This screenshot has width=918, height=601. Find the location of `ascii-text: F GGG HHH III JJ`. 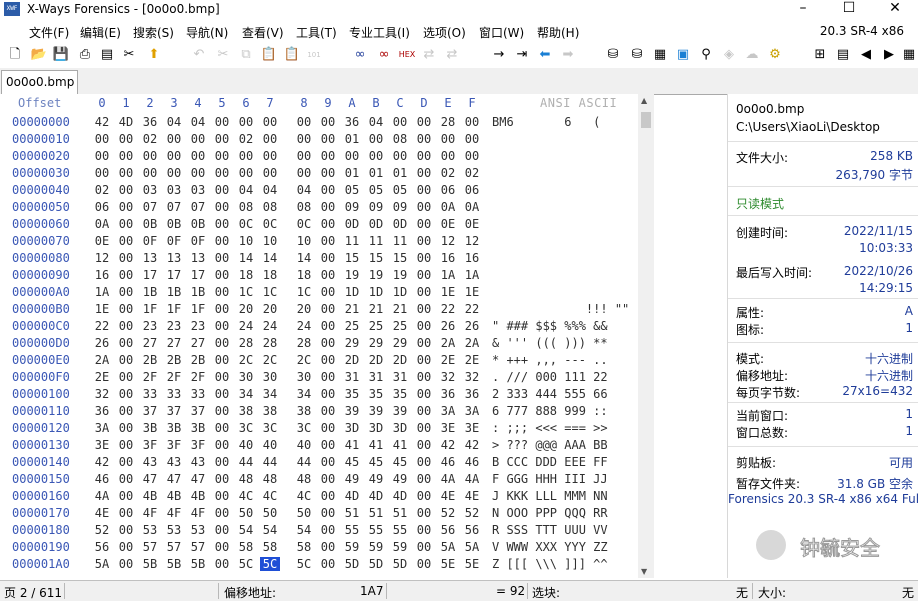

ascii-text: F GGG HHH III JJ is located at coordinates (550, 479).